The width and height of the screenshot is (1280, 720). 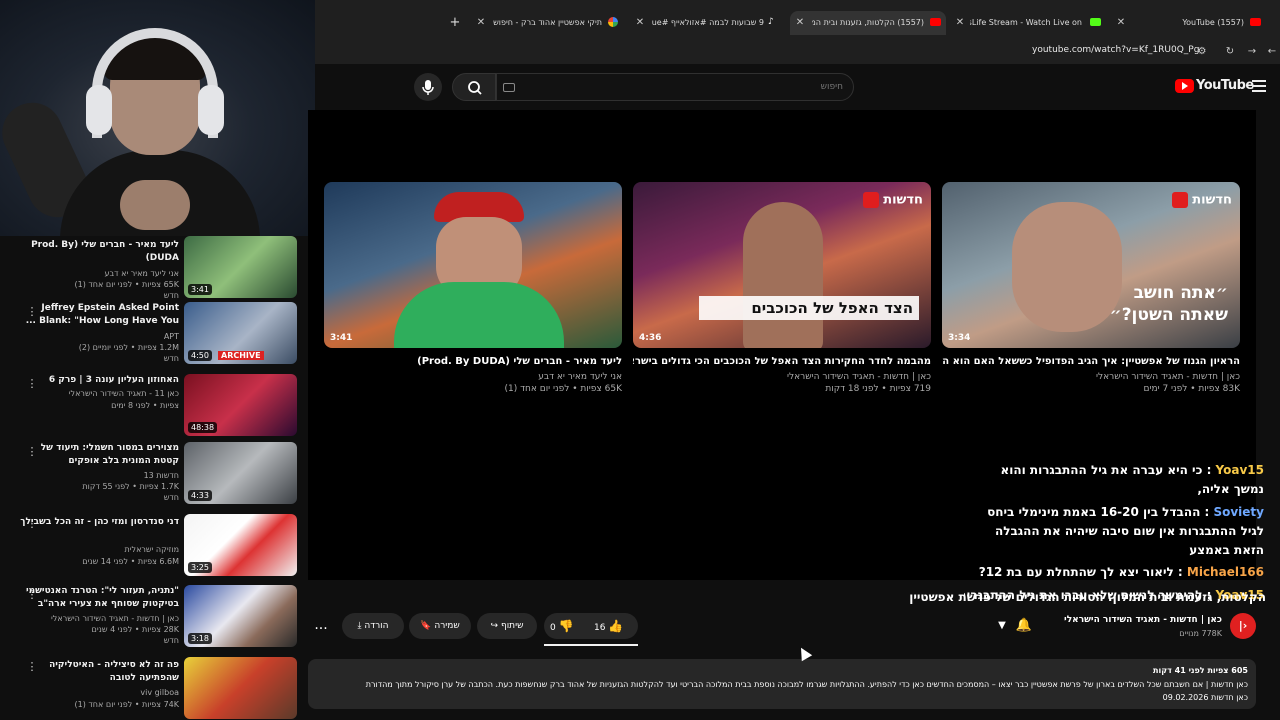 I want to click on voice-search-button, so click(x=428, y=87).